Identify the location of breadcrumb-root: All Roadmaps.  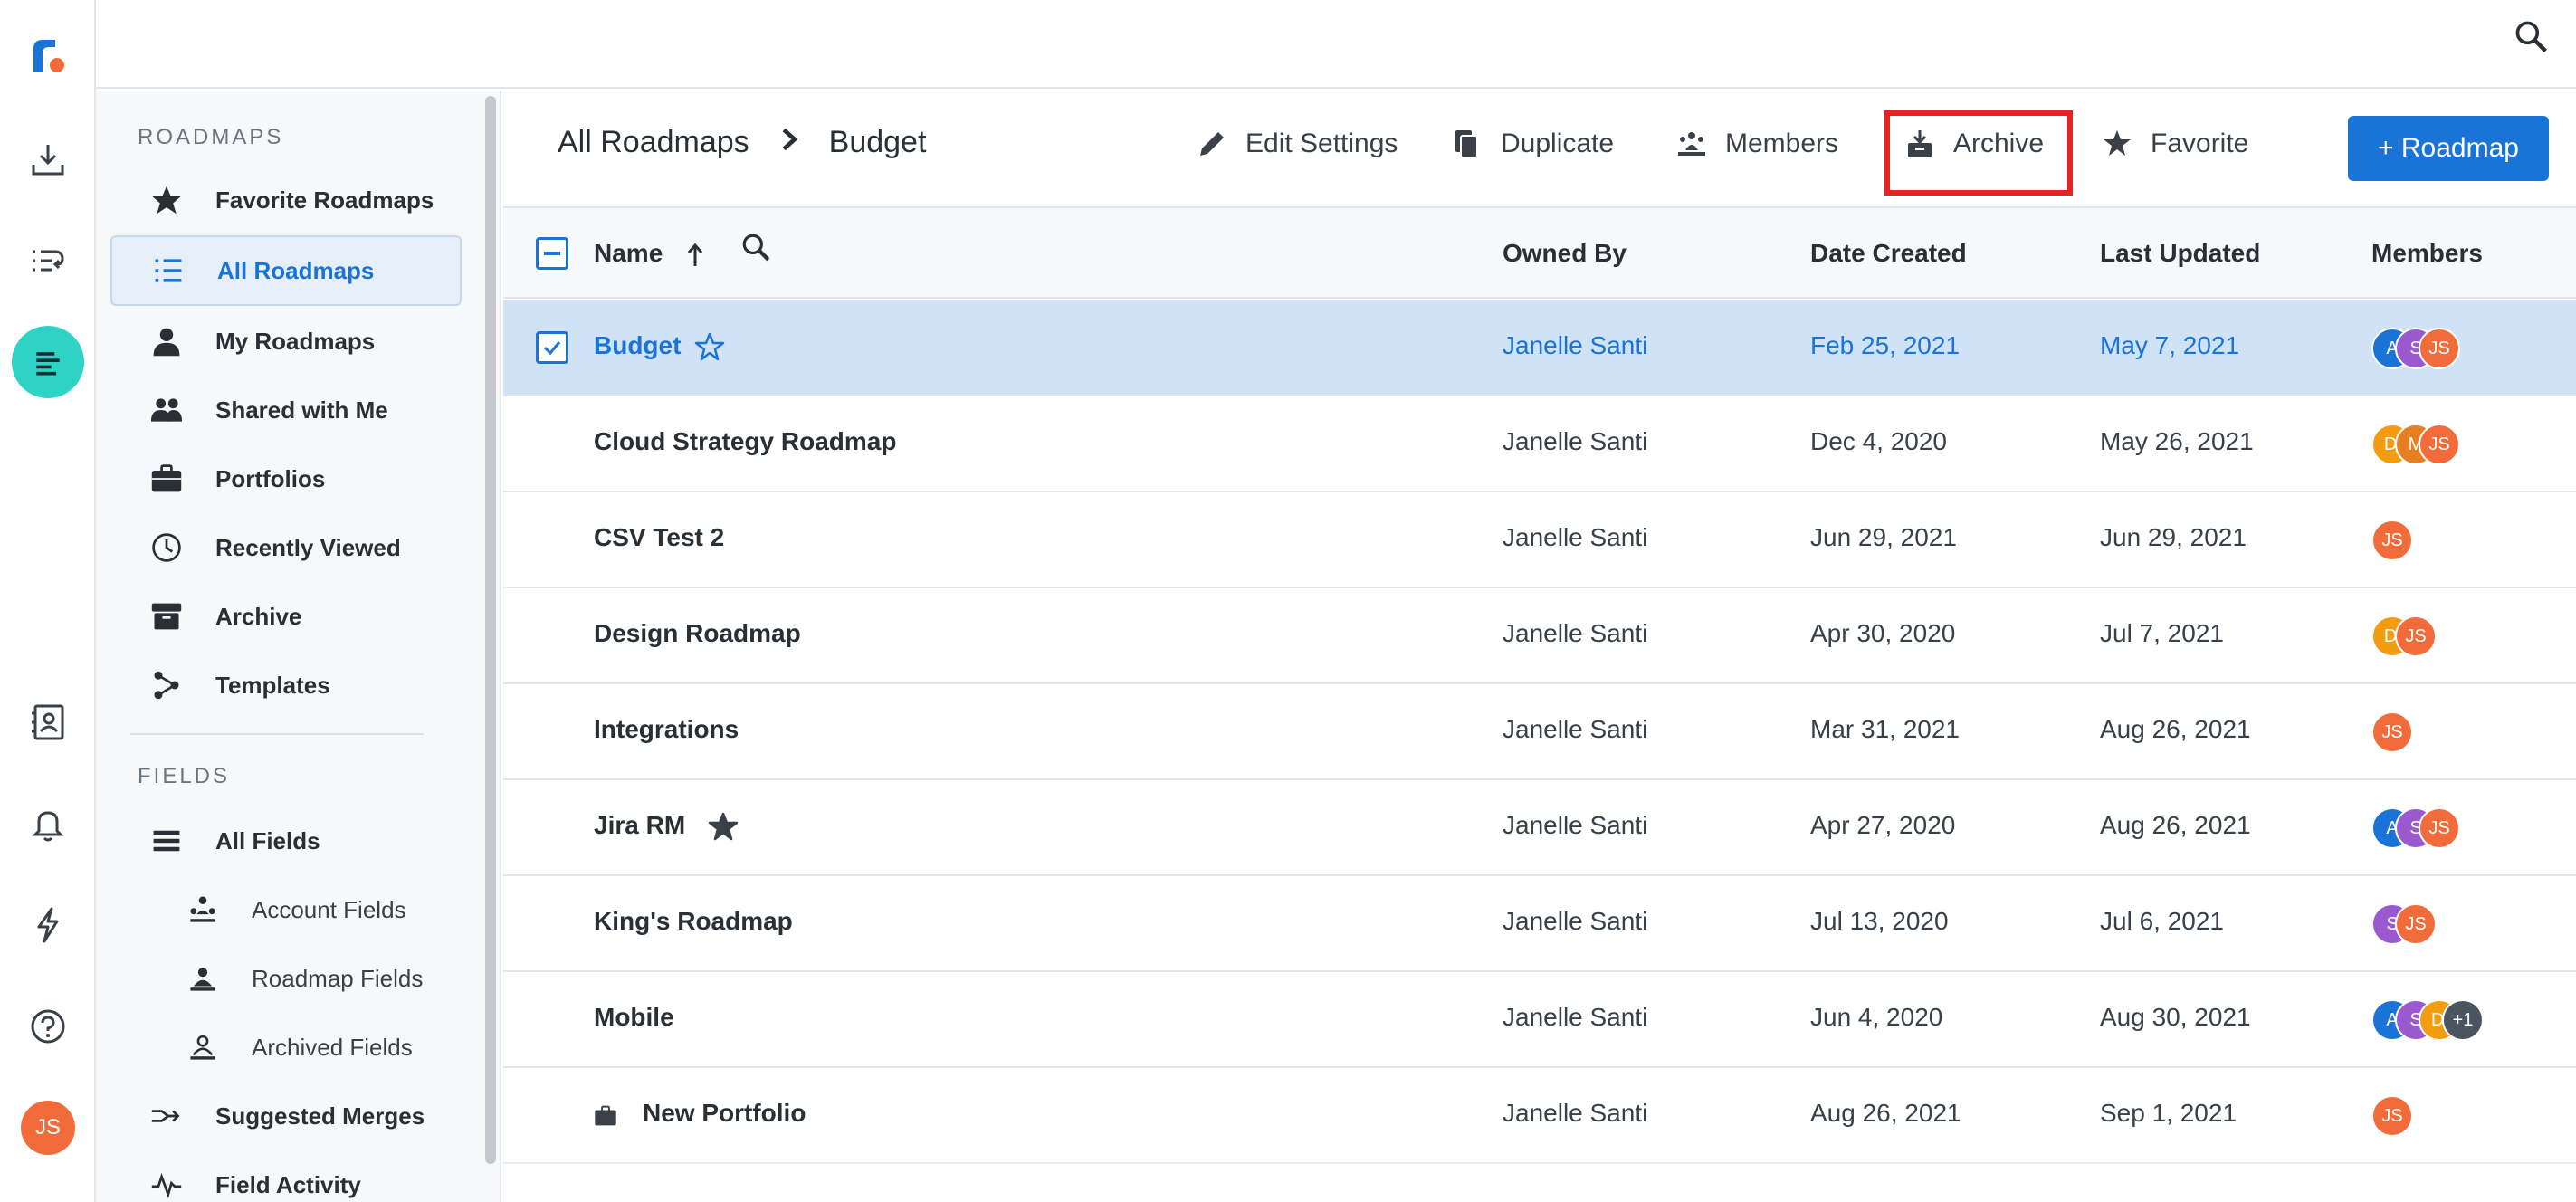
(653, 142).